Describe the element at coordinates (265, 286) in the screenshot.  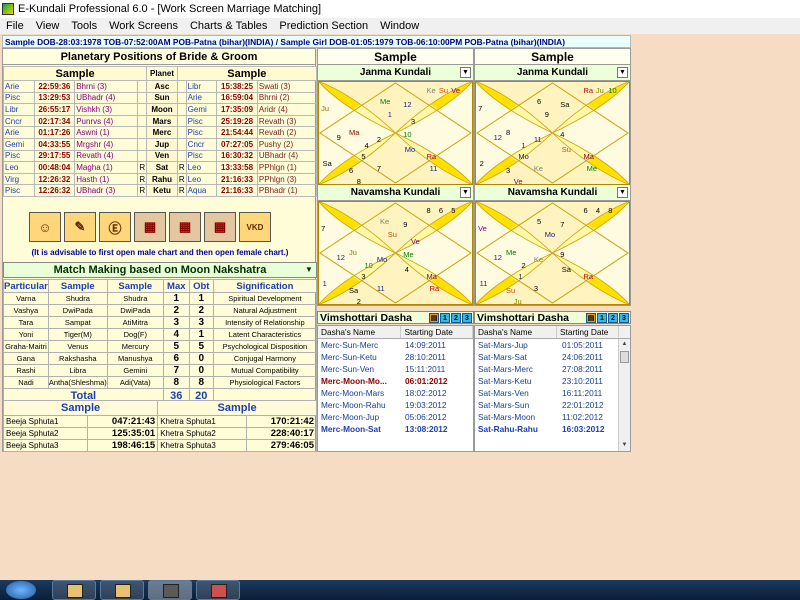
I see `mm-header-signification: Signification` at that location.